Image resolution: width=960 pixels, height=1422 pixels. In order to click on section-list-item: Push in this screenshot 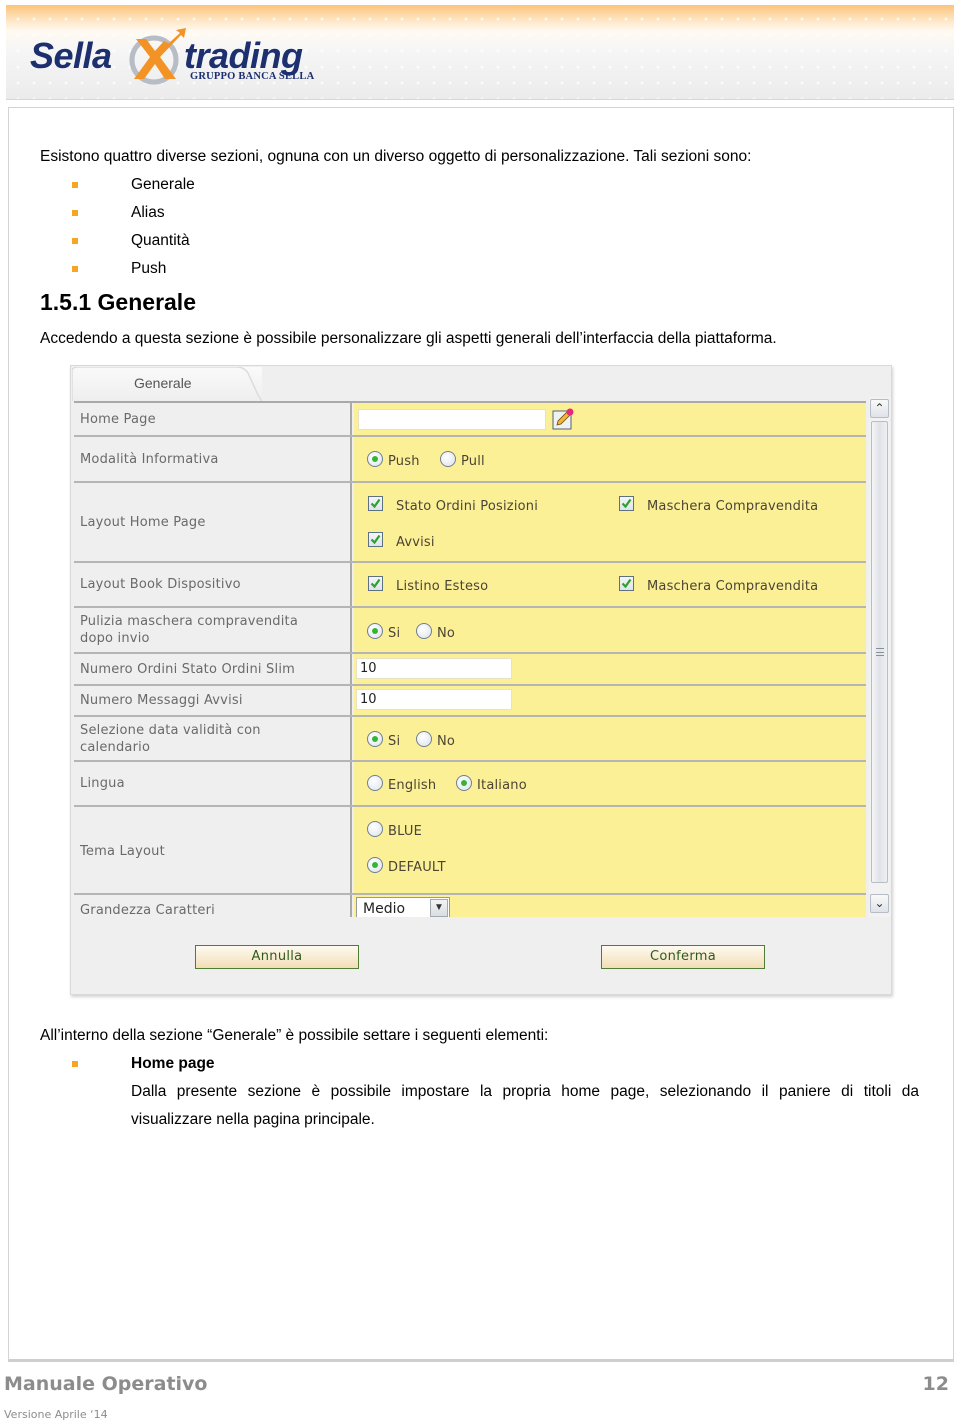, I will do `click(149, 268)`.